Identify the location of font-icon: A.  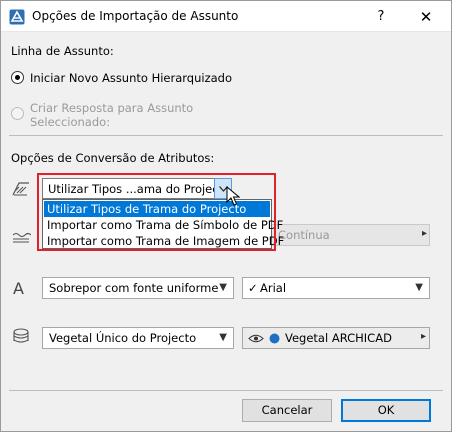
(18, 288).